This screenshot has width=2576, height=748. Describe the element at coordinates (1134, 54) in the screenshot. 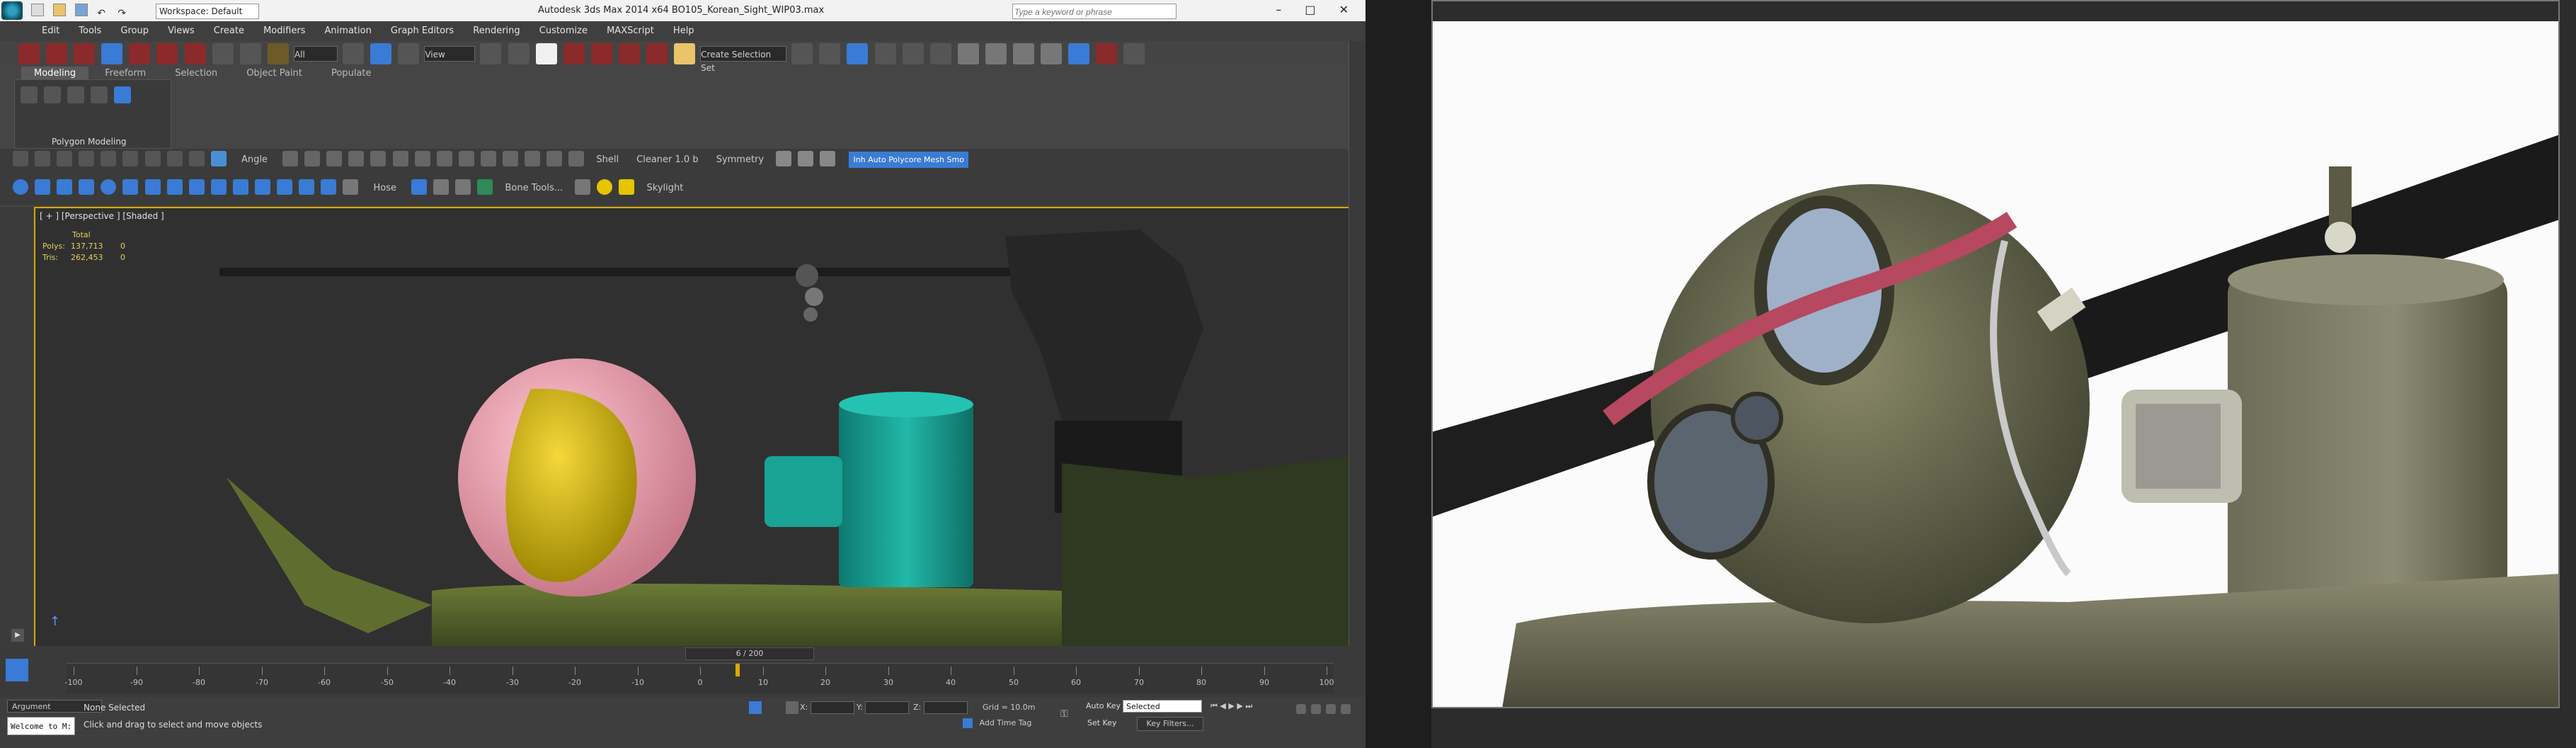

I see `settings-gear-icon` at that location.